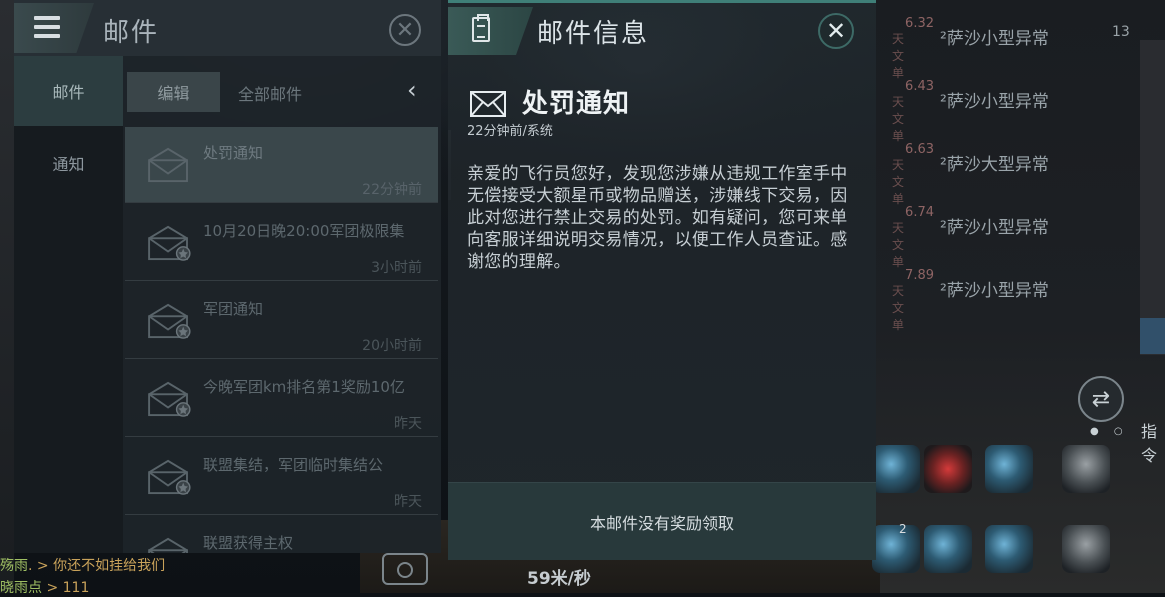  What do you see at coordinates (1152, 336) in the screenshot?
I see `right-edge-strip-blue` at bounding box center [1152, 336].